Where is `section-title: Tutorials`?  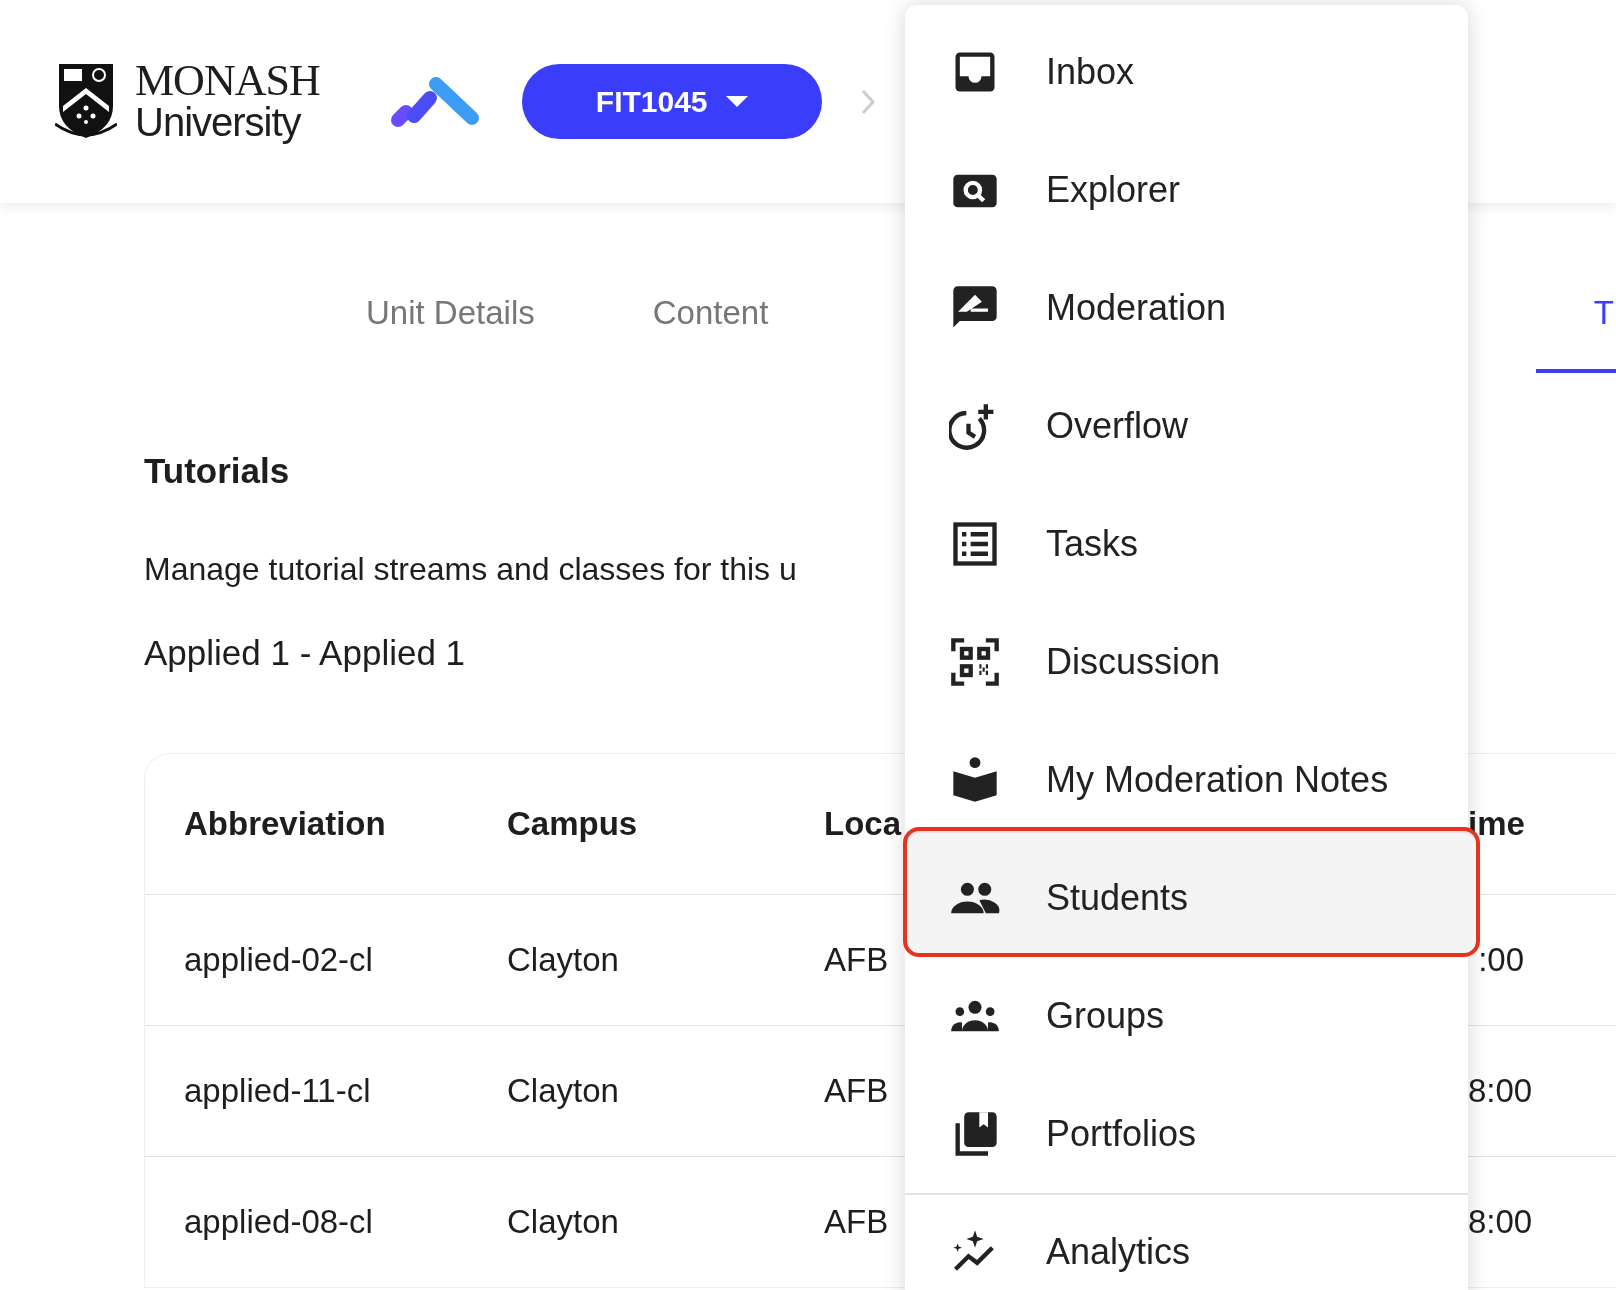 section-title: Tutorials is located at coordinates (217, 471).